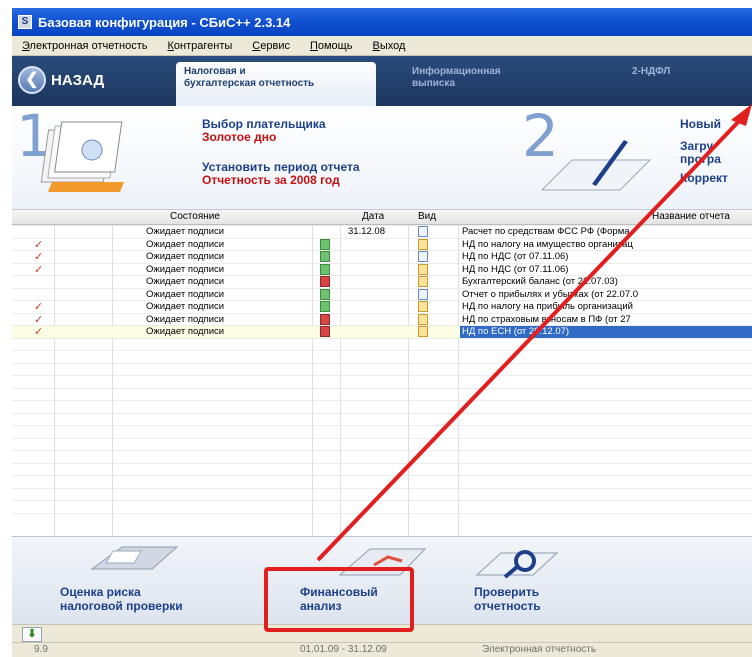 Image resolution: width=752 pixels, height=657 pixels. I want to click on program-label: програ, so click(700, 159).